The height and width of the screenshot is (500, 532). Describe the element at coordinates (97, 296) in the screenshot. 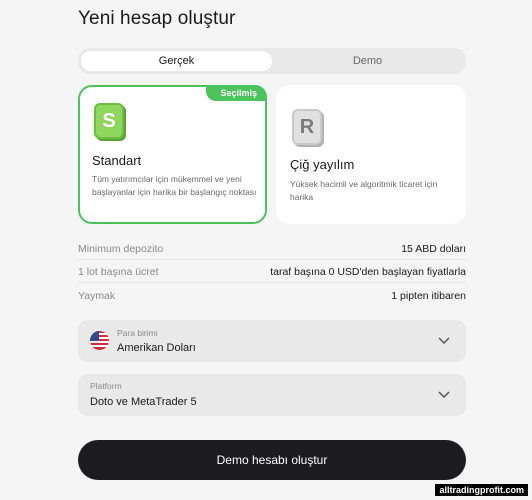

I see `info-label: Yaymak` at that location.